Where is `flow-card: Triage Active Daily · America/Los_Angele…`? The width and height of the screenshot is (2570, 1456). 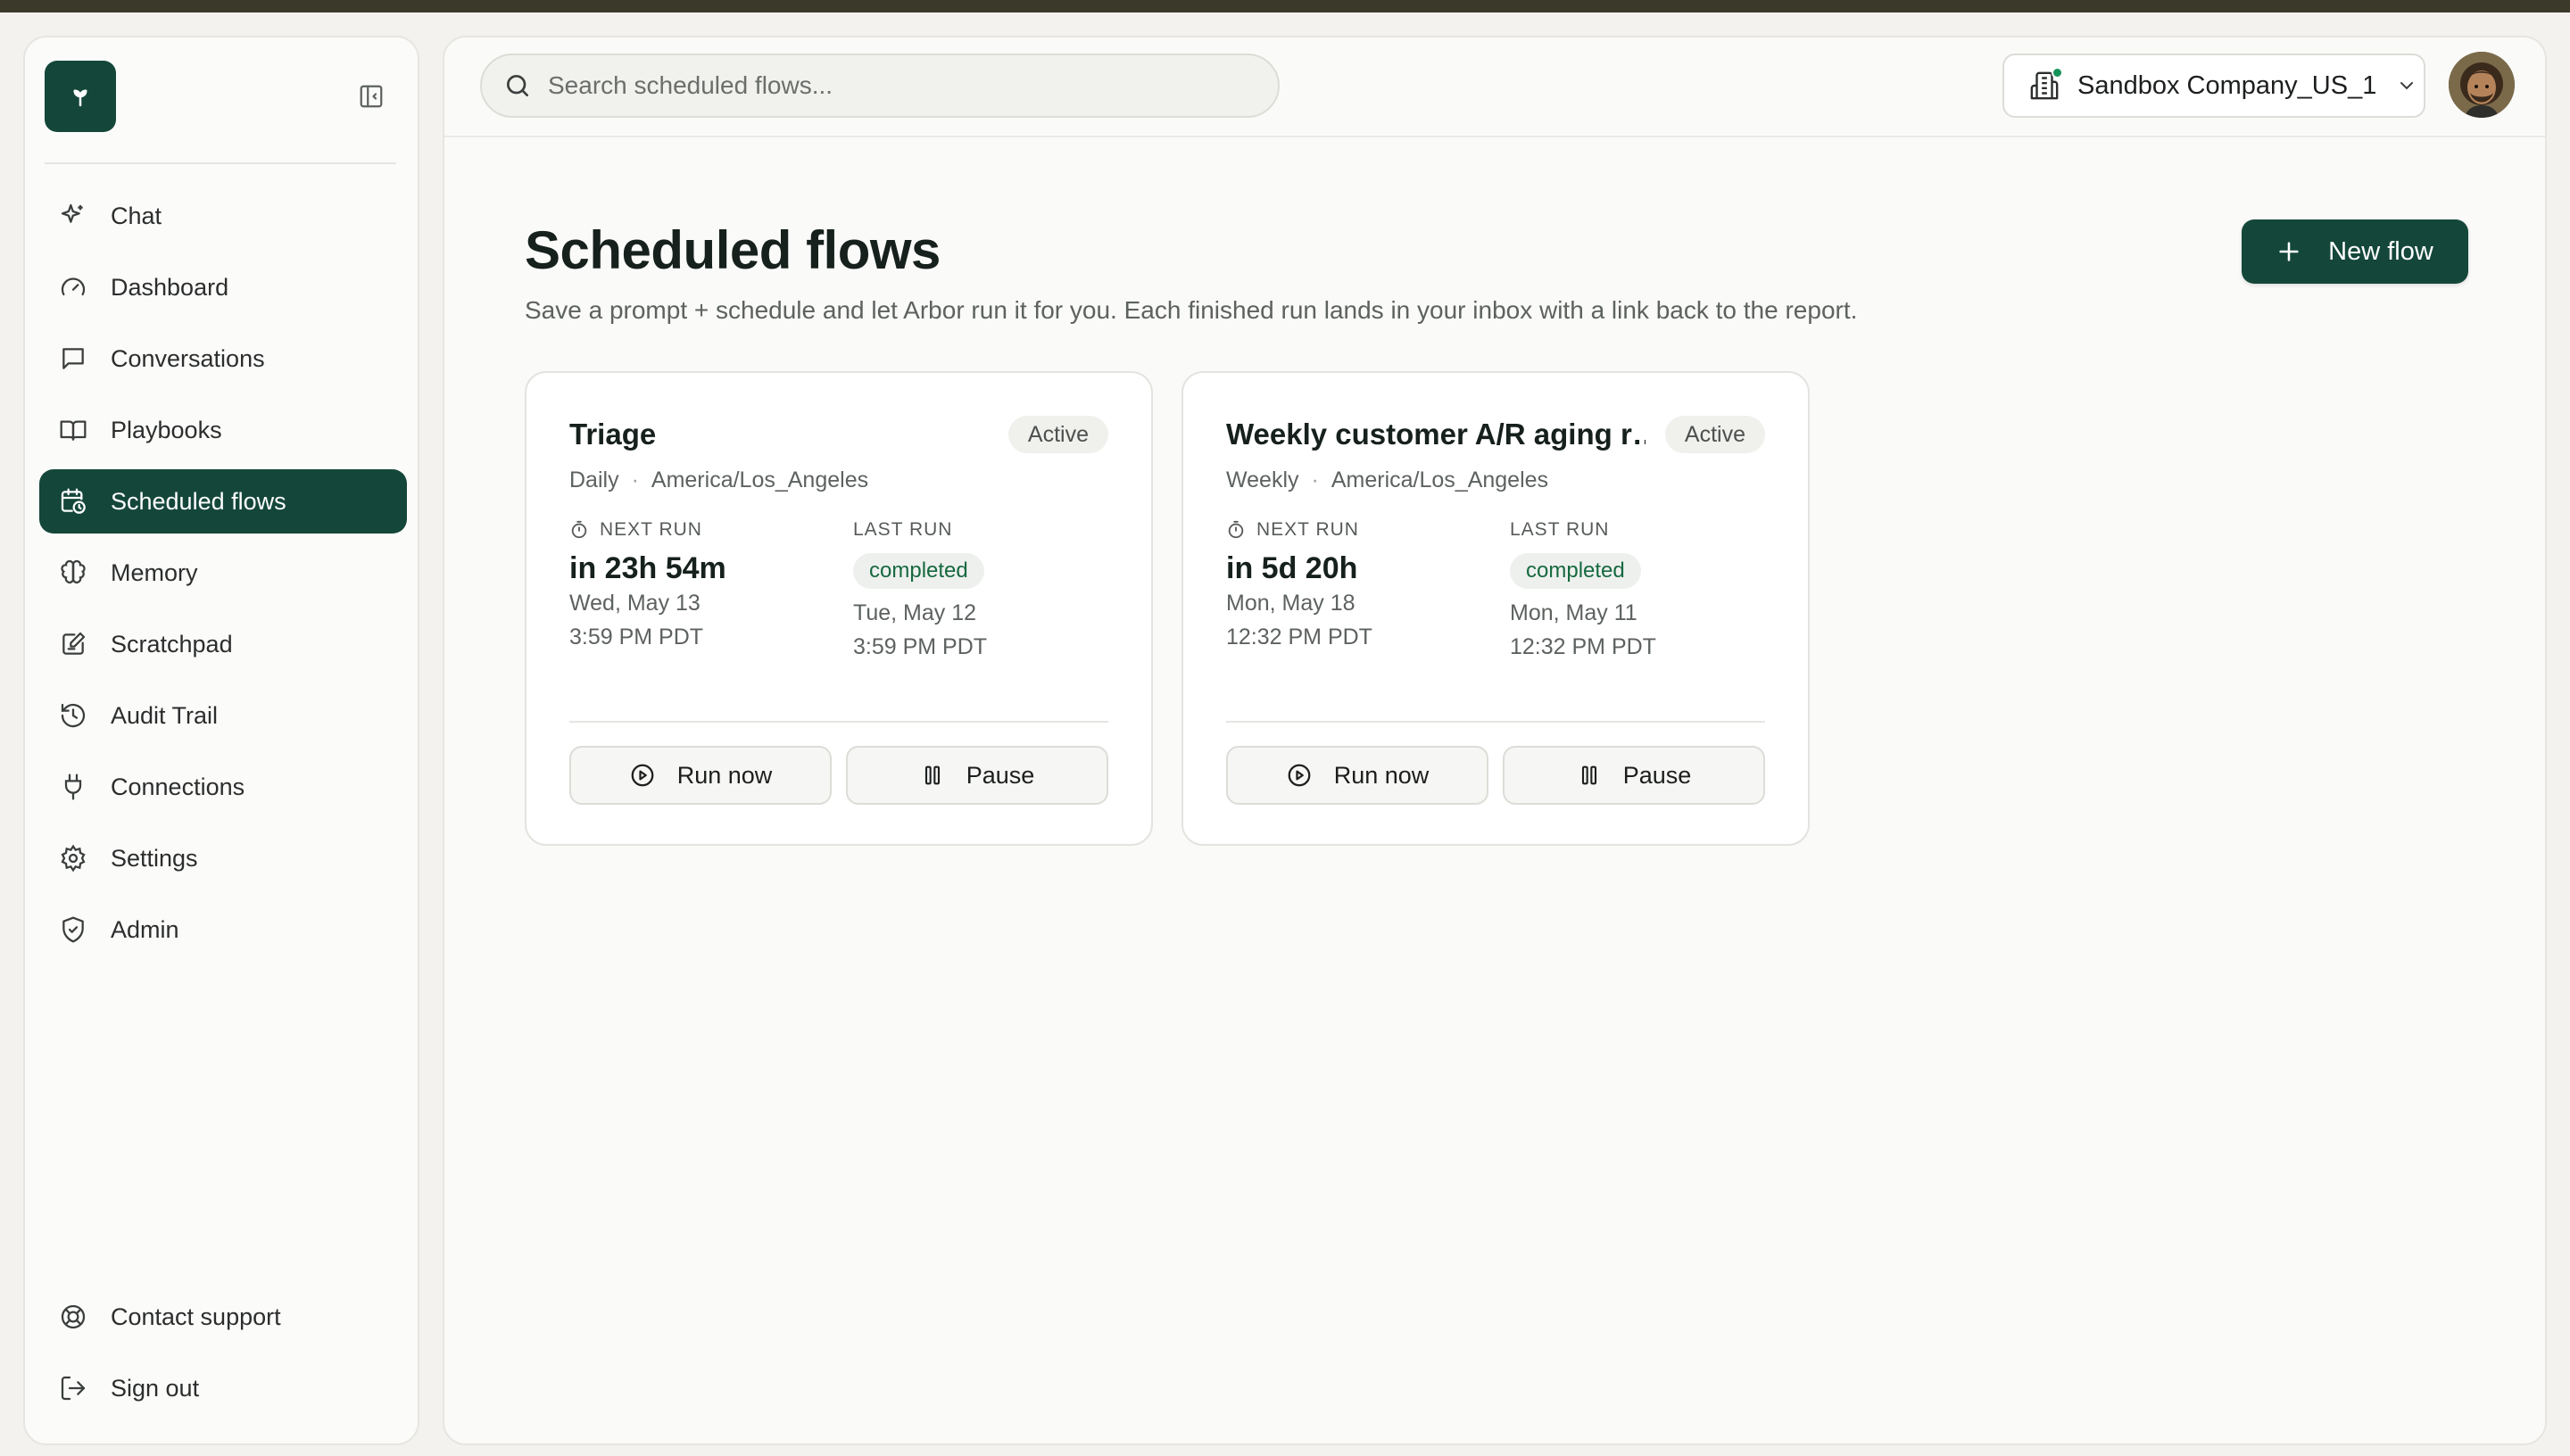 flow-card: Triage Active Daily · America/Los_Angele… is located at coordinates (839, 608).